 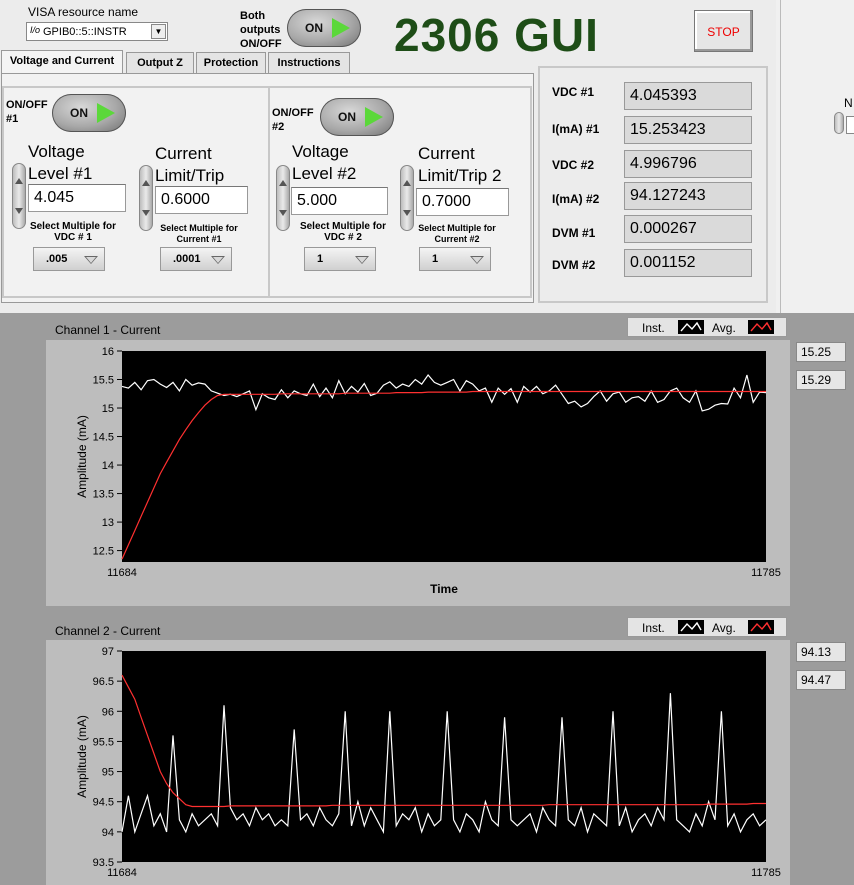 I want to click on x-tick-label: 11785, so click(x=766, y=573).